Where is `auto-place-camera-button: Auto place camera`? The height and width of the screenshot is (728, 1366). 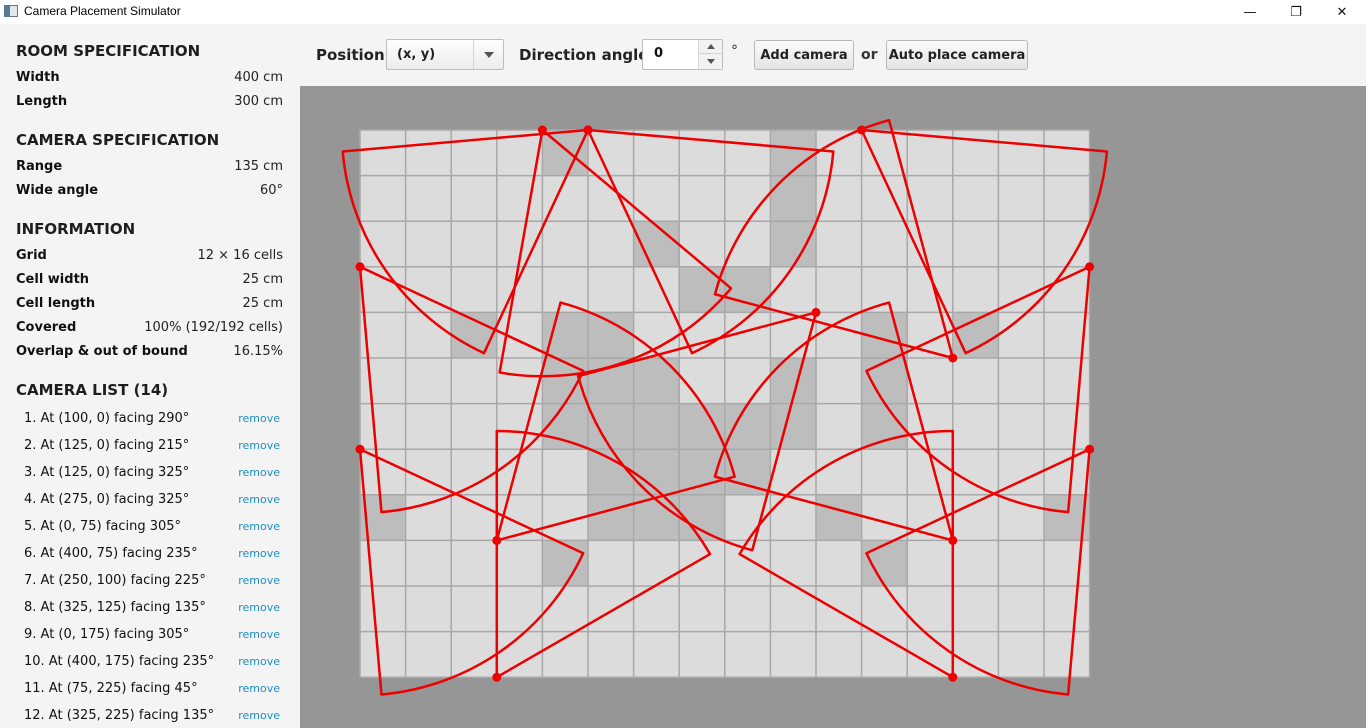
auto-place-camera-button: Auto place camera is located at coordinates (957, 55).